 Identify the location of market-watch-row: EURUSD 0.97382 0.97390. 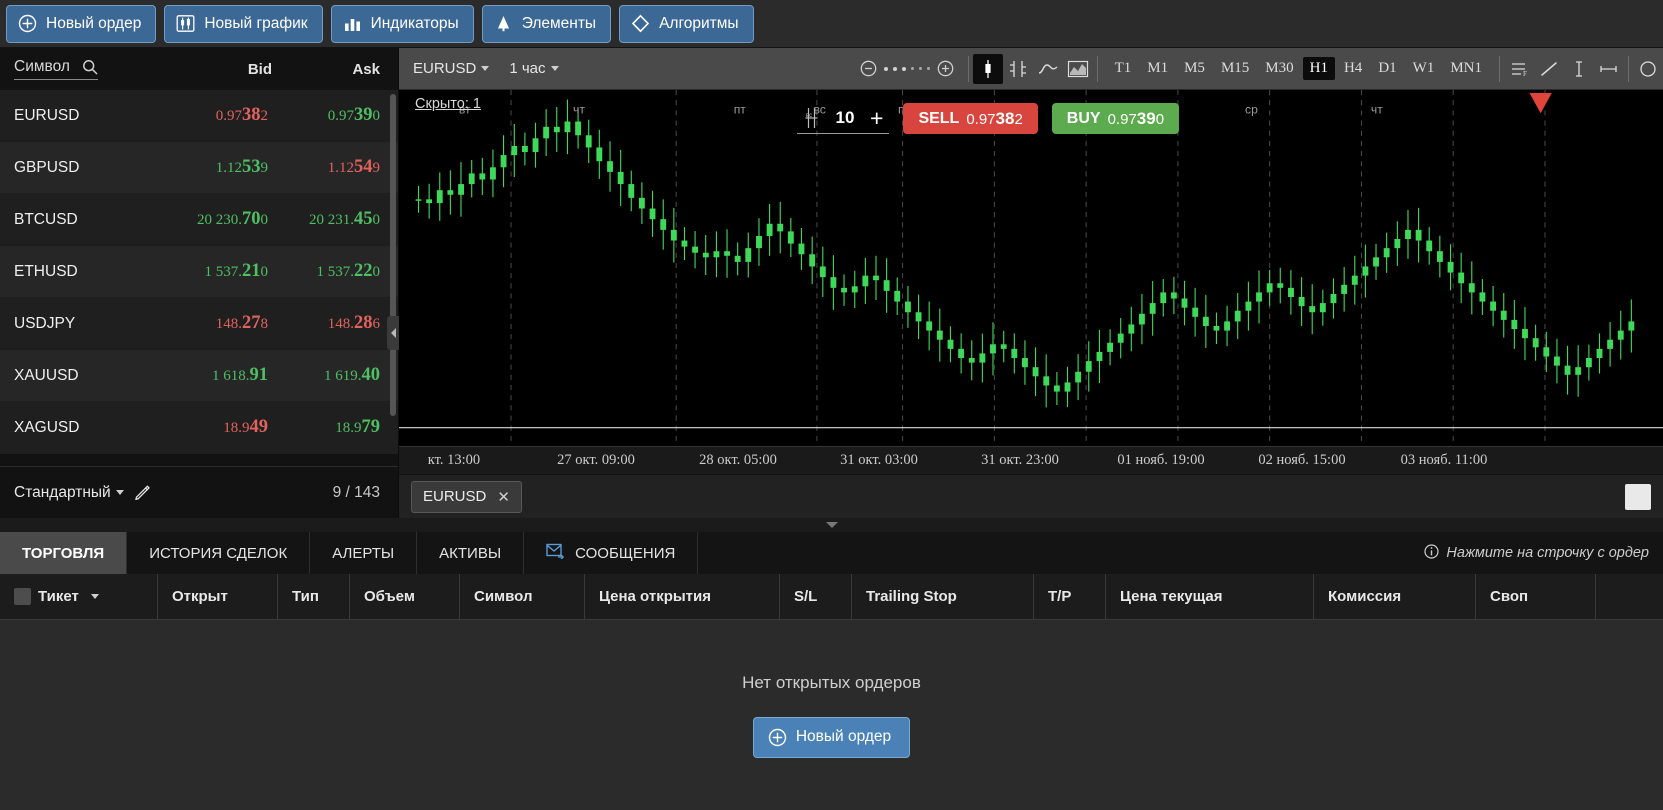
(199, 116).